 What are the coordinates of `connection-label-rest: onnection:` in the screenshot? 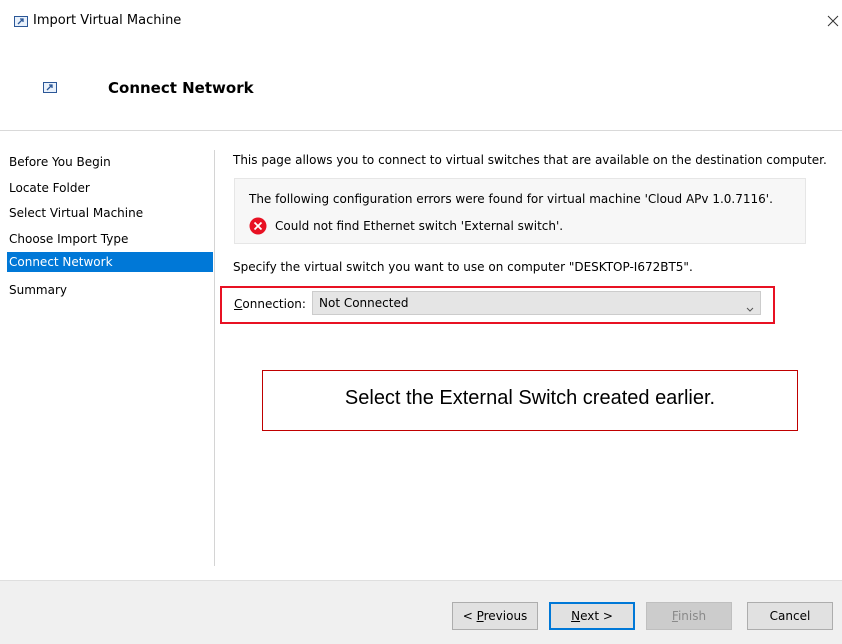 It's located at (274, 304).